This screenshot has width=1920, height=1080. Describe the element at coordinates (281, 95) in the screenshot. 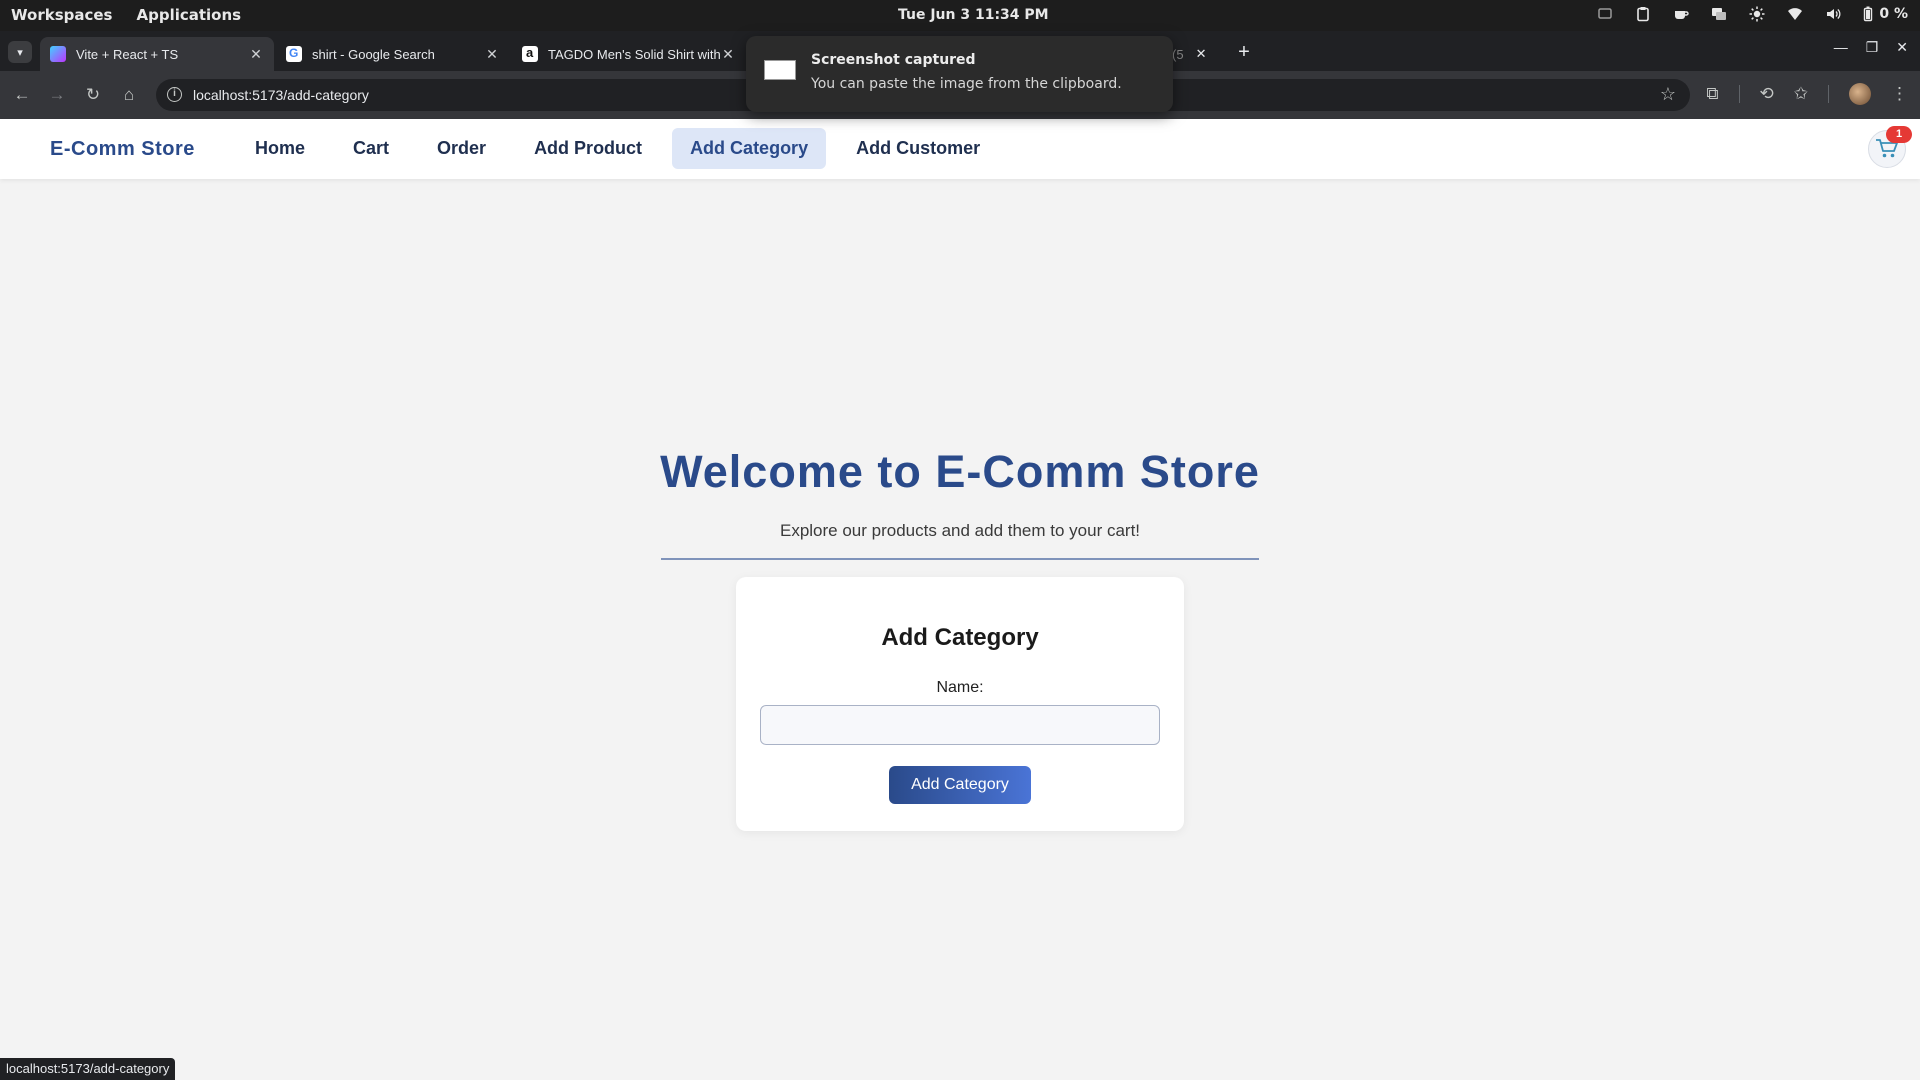

I see `url-text: localhost:5173/add-category` at that location.